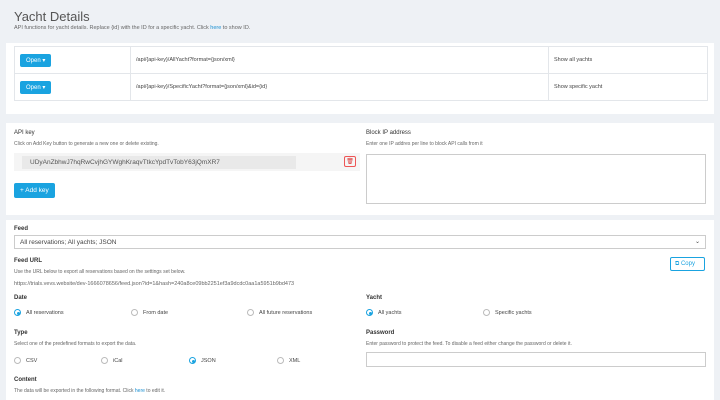  I want to click on edit-format-link: here, so click(140, 391).